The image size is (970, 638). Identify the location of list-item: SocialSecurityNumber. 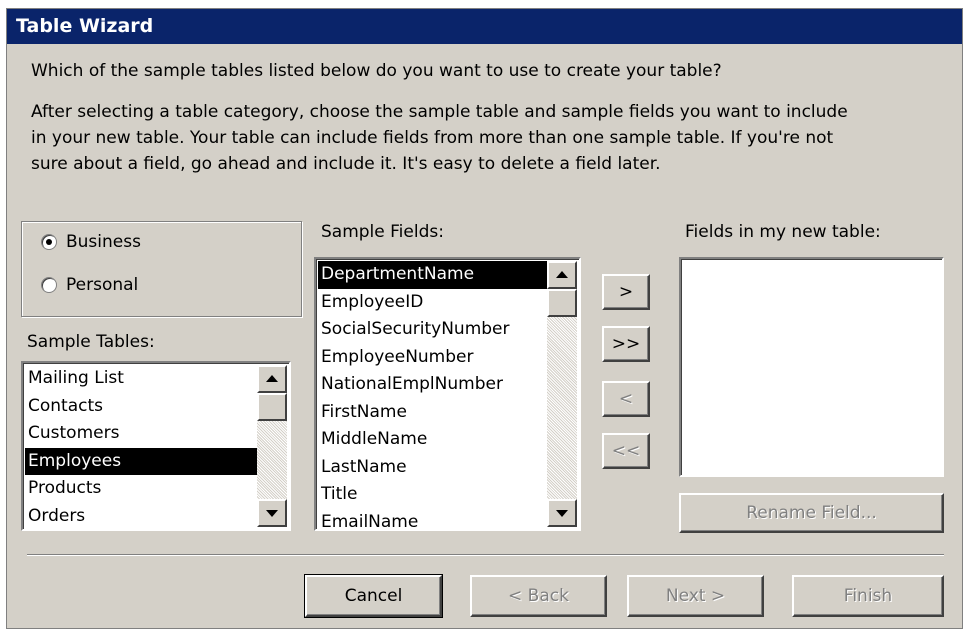
(432, 330).